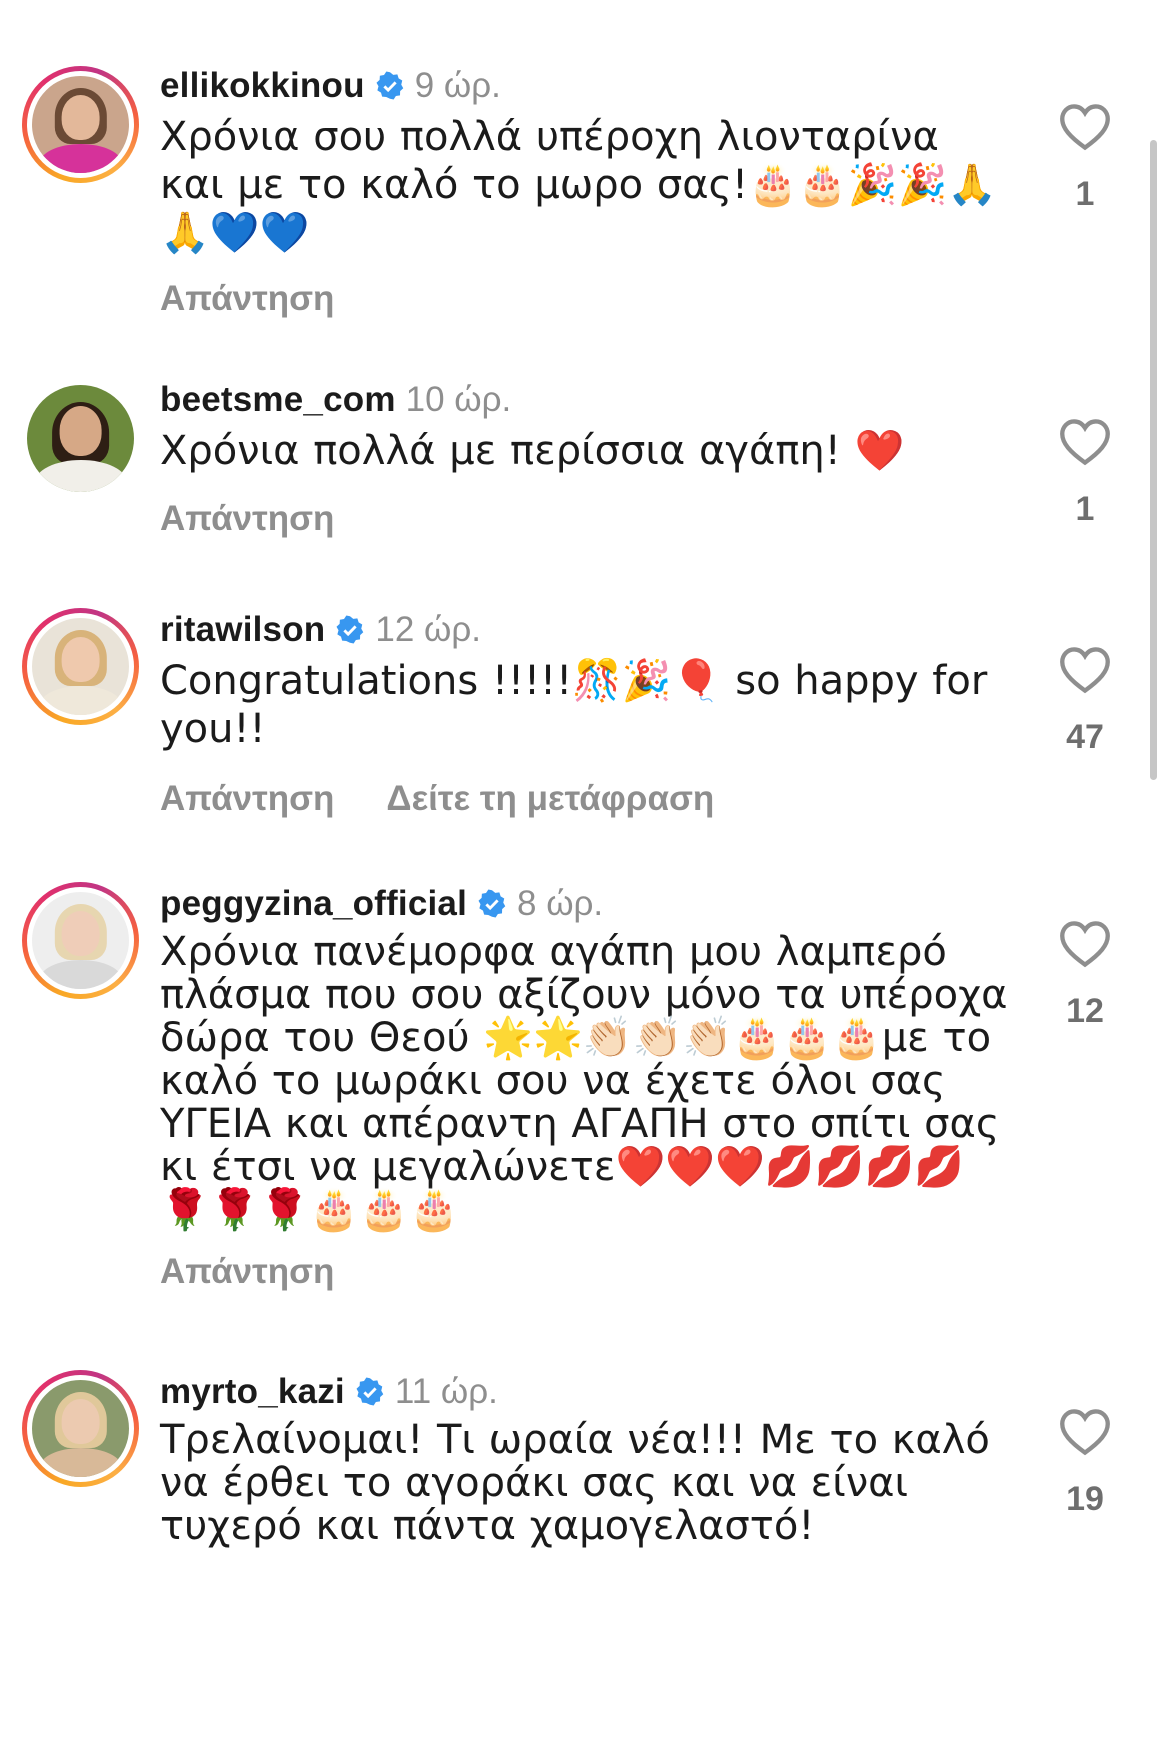  I want to click on see-translation-button: Δείτε τη μετάφραση, so click(550, 799).